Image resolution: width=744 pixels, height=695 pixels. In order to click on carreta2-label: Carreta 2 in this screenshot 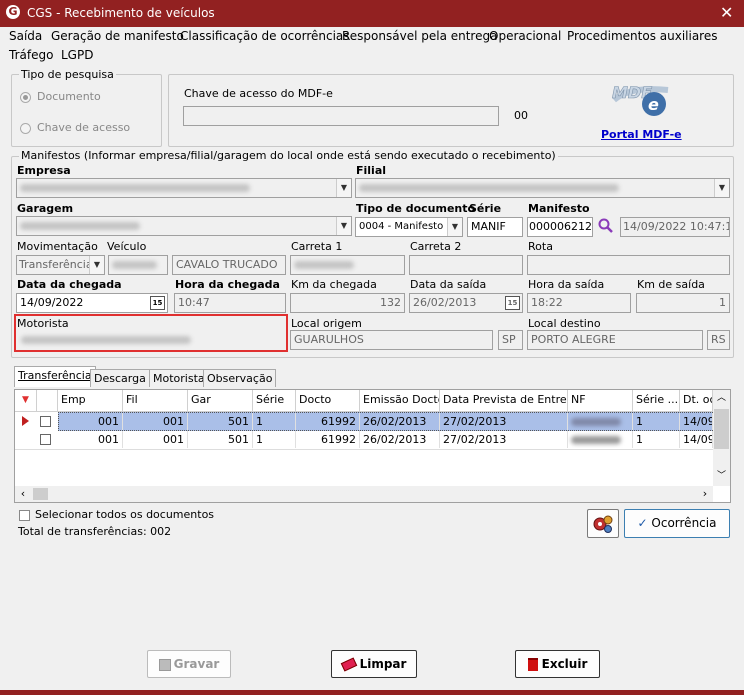, I will do `click(436, 246)`.